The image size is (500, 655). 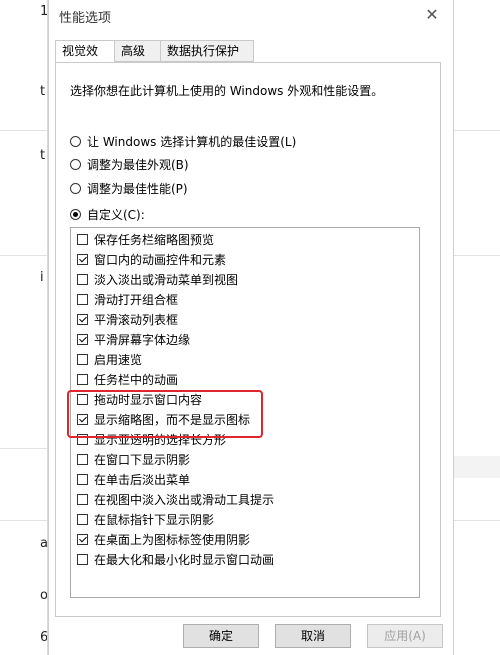 I want to click on list-item: 在最大化和最小化时显示窗口动画, so click(x=175, y=559).